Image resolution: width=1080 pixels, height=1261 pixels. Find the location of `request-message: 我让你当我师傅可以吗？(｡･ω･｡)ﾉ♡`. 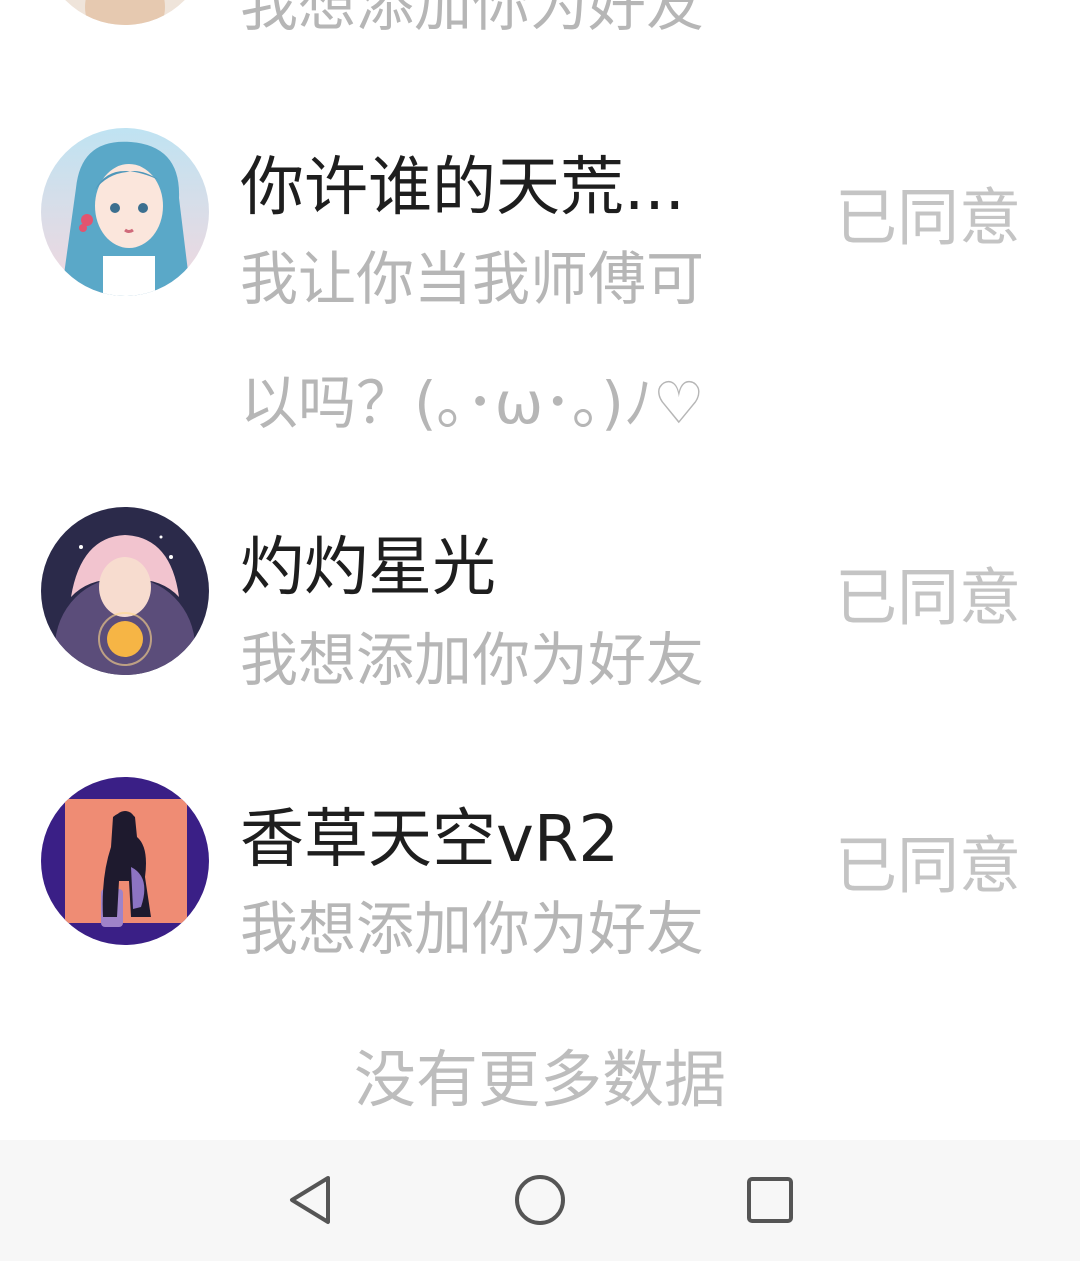

request-message: 我让你当我师傅可以吗？(｡･ω･｡)ﾉ♡ is located at coordinates (472, 341).